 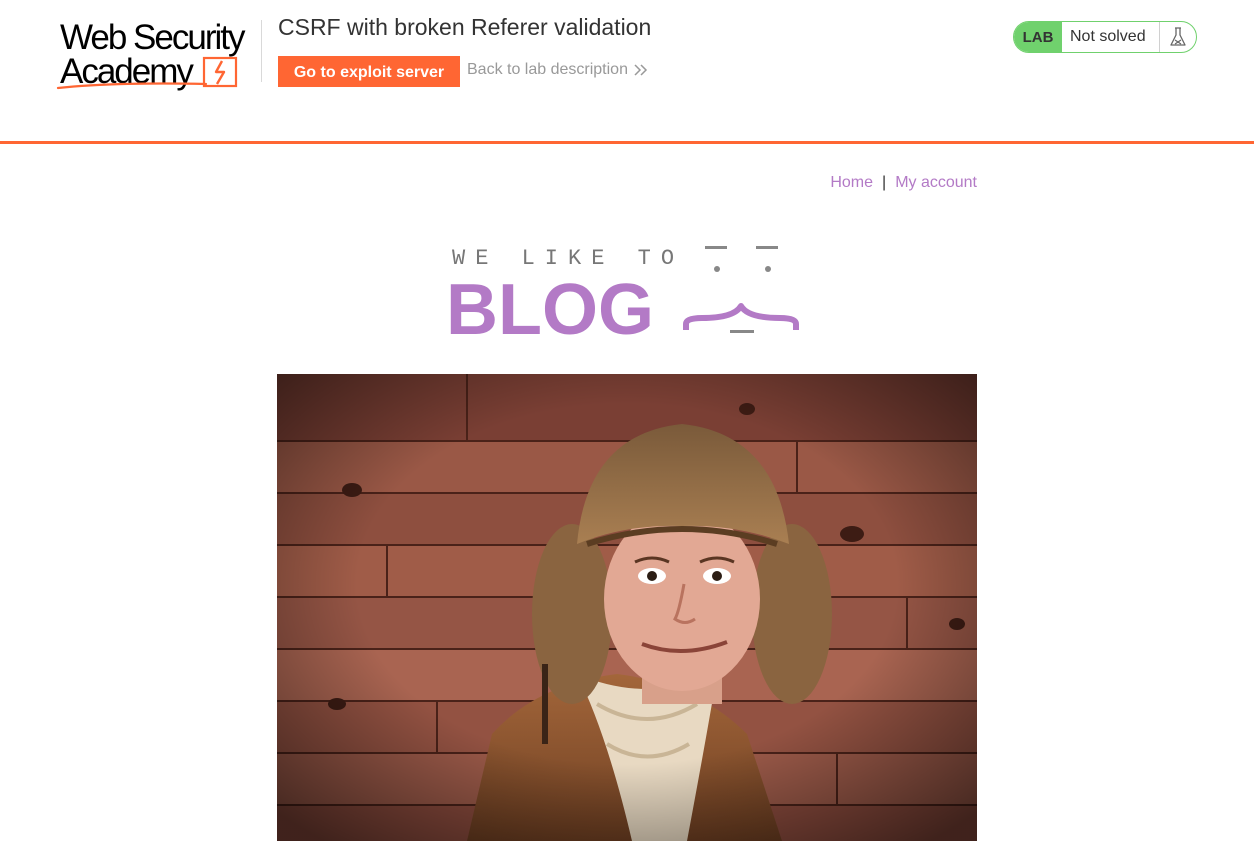 I want to click on lab-title: CSRF with broken Referer validation, so click(x=465, y=27).